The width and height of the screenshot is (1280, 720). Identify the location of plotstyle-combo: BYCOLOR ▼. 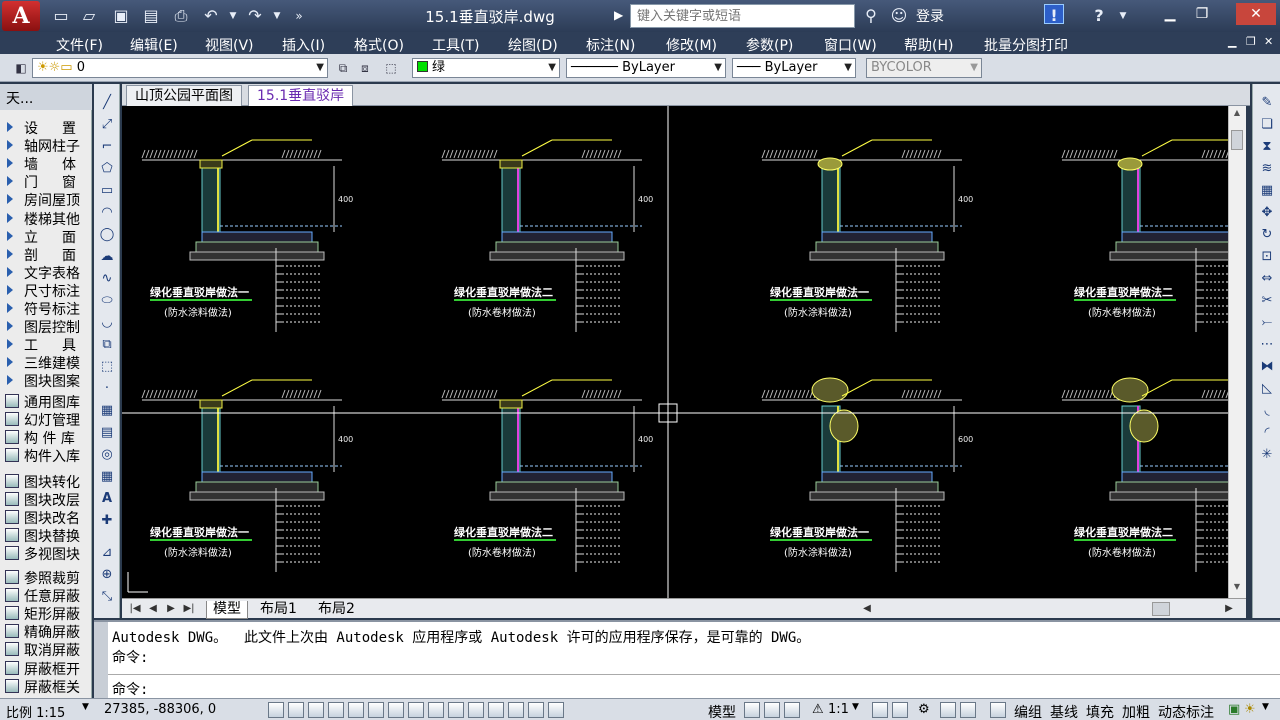
(924, 68).